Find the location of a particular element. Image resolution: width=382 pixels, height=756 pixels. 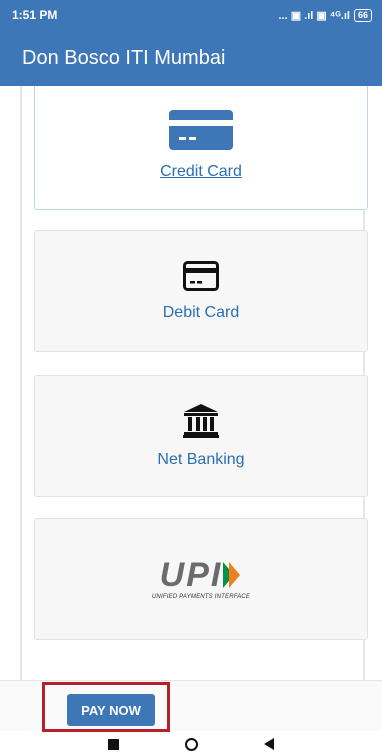

debit-card-icon is located at coordinates (201, 278).